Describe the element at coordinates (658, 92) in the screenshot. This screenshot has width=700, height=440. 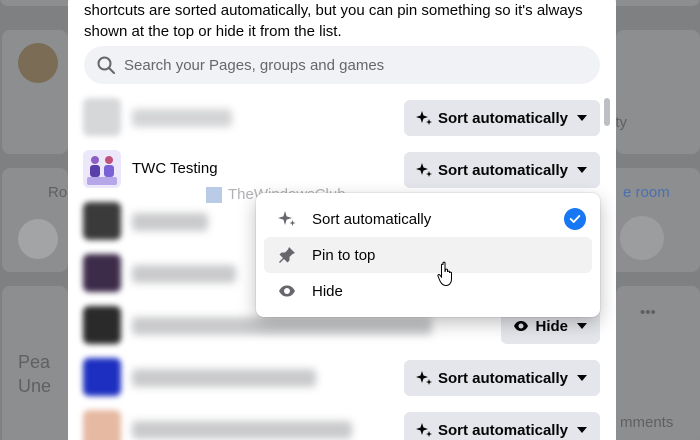
I see `background-card-right` at that location.